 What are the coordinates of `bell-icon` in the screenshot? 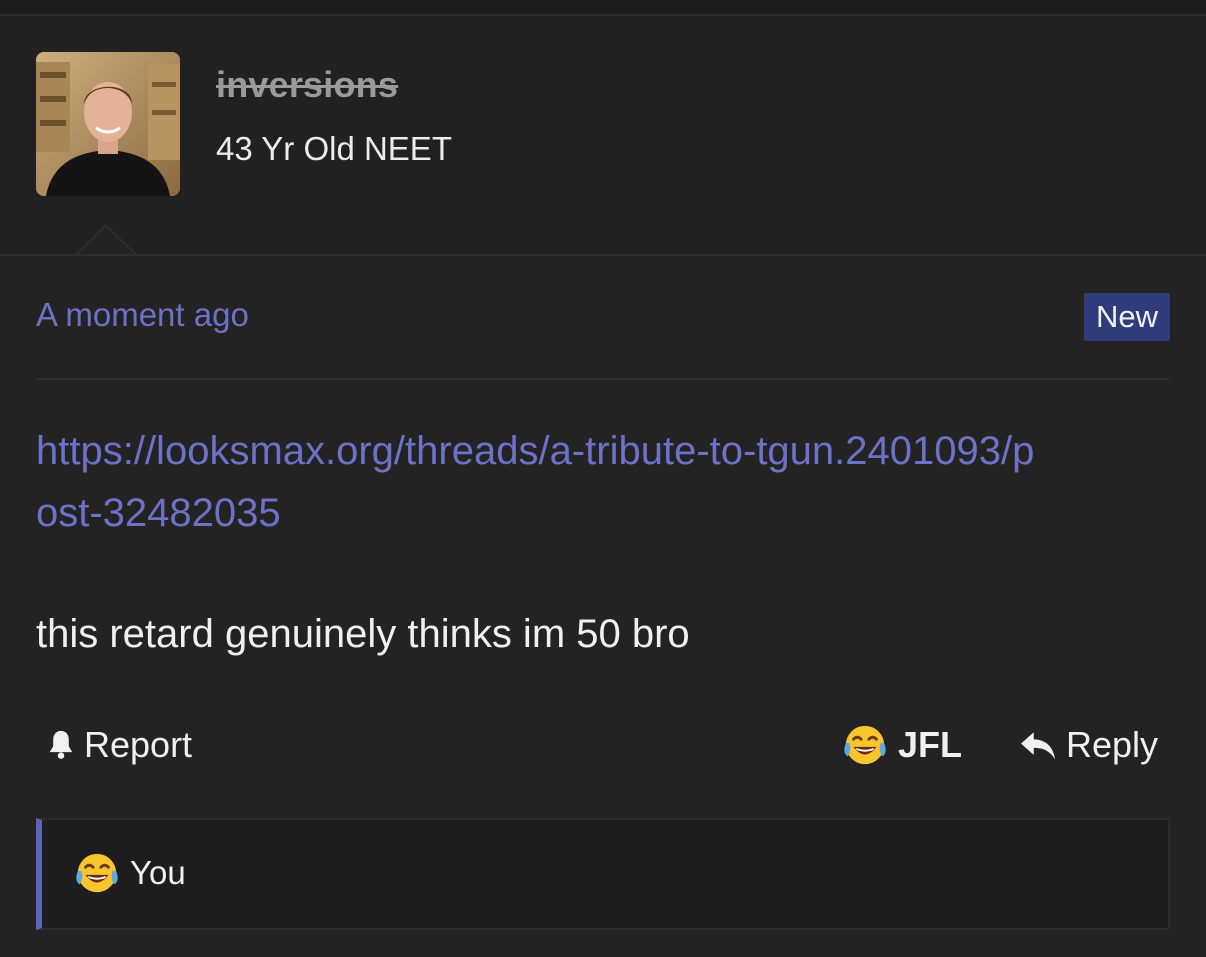 It's located at (61, 744).